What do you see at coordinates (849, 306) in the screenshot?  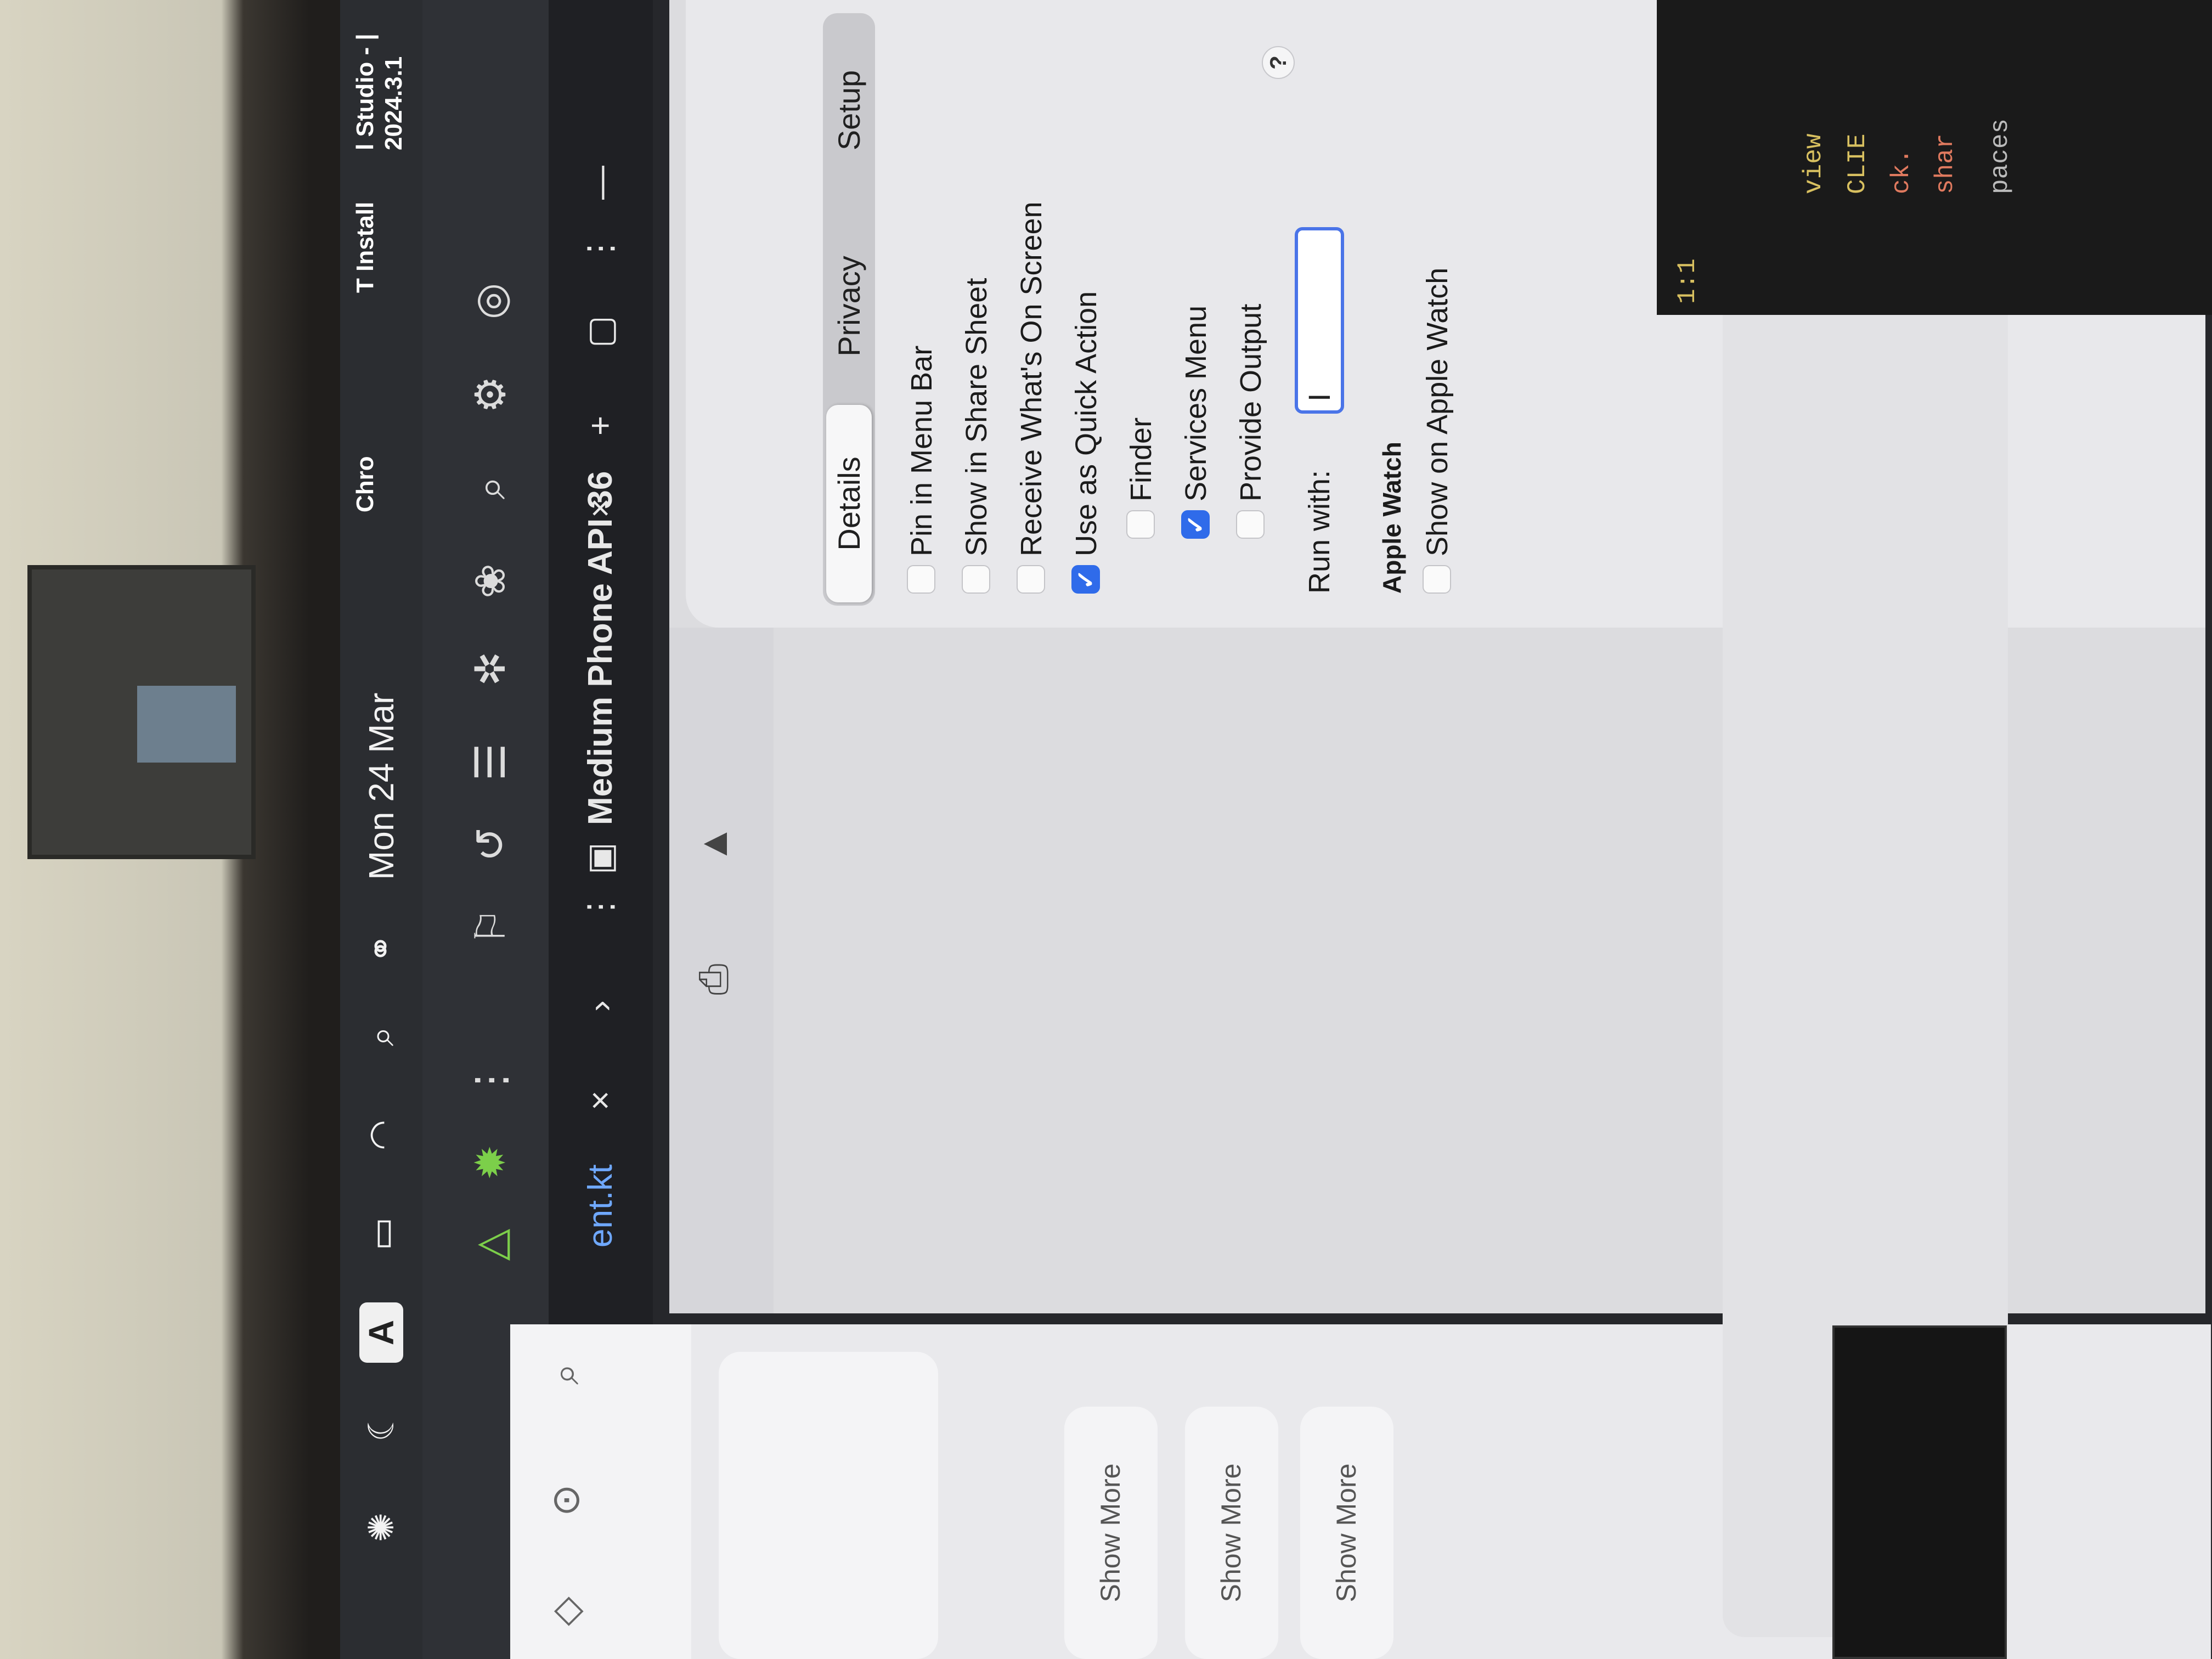 I see `tab-privacy: Privacy` at bounding box center [849, 306].